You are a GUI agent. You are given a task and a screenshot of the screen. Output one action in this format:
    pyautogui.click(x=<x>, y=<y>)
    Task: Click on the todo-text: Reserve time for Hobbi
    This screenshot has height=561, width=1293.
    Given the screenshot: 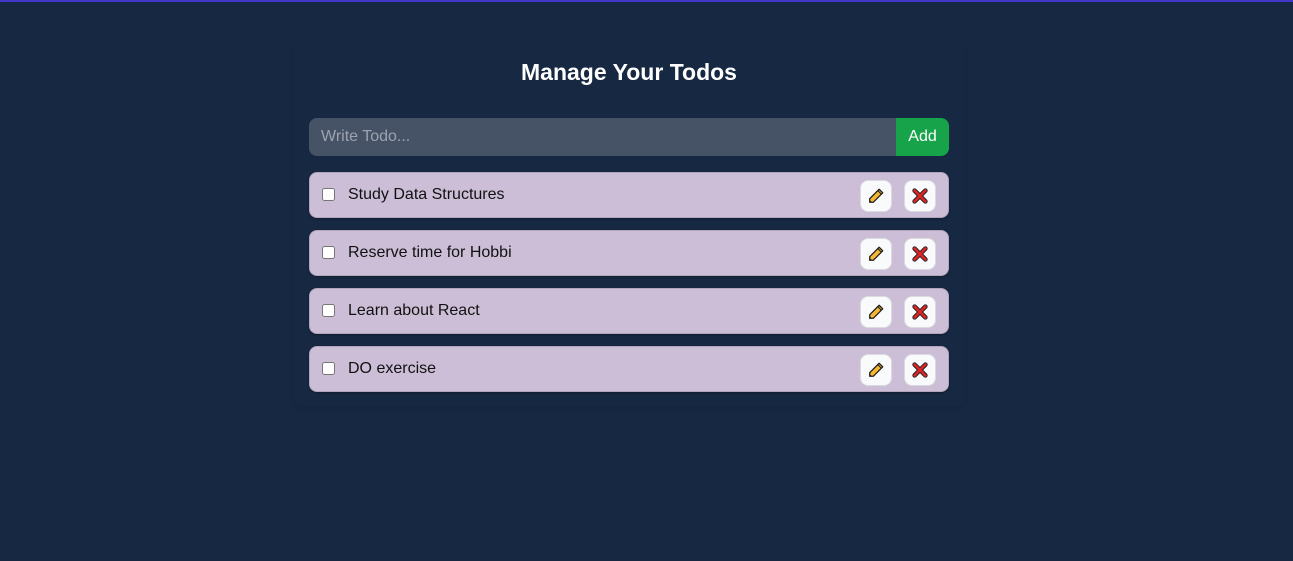 What is the action you would take?
    pyautogui.click(x=430, y=252)
    